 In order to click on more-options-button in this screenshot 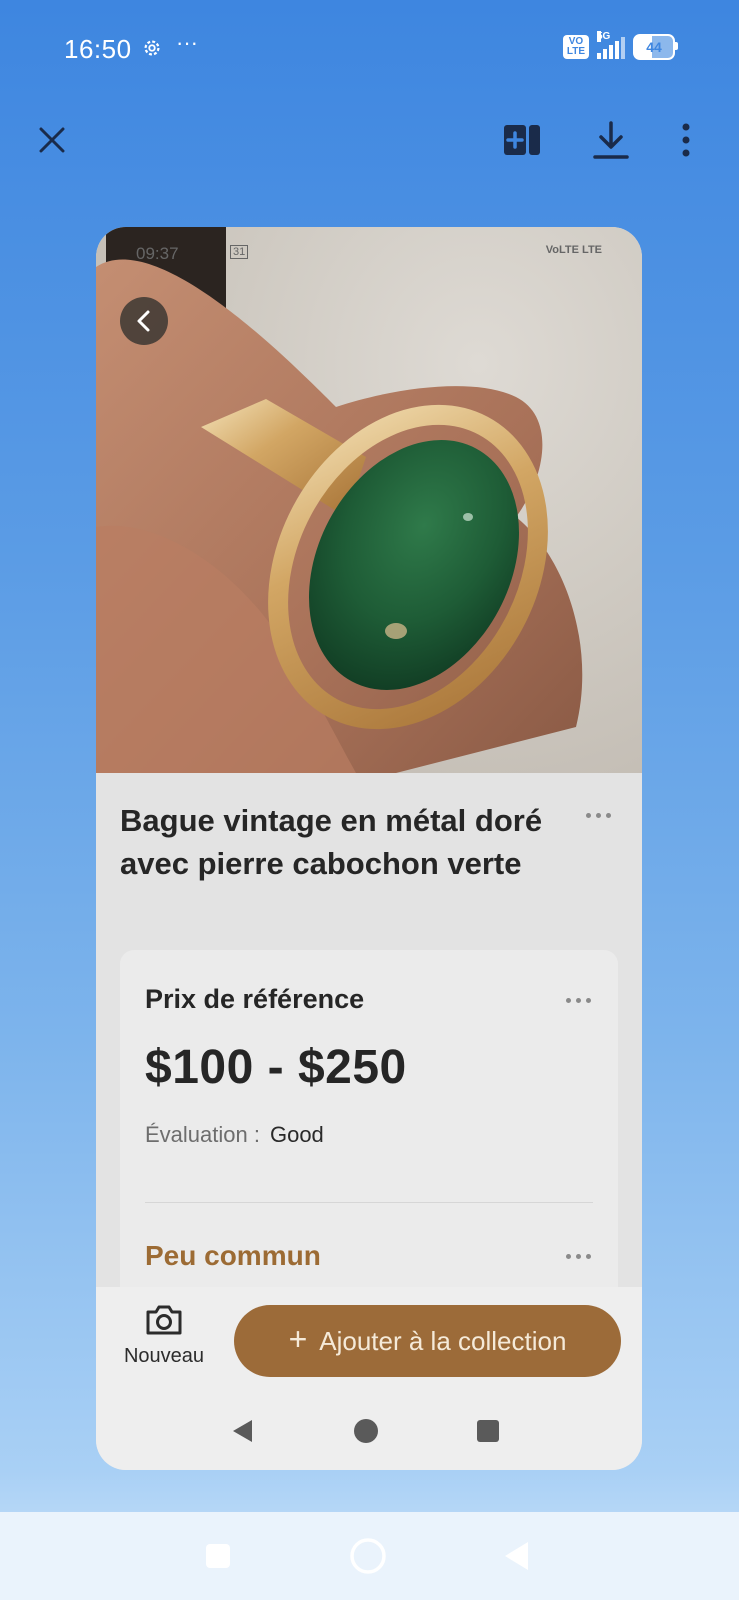, I will do `click(686, 140)`.